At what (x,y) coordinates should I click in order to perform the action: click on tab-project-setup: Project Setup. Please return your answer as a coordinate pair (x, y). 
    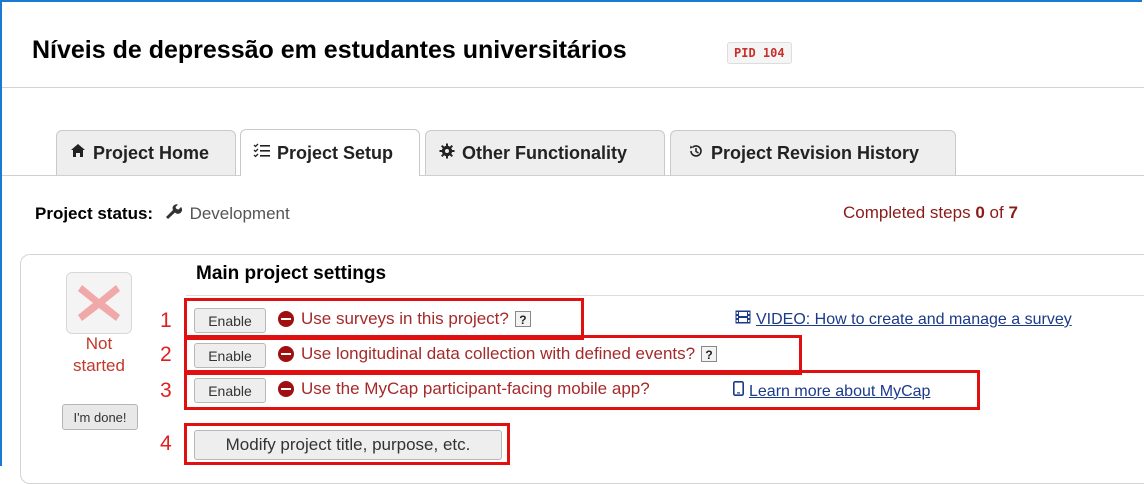
    Looking at the image, I should click on (330, 152).